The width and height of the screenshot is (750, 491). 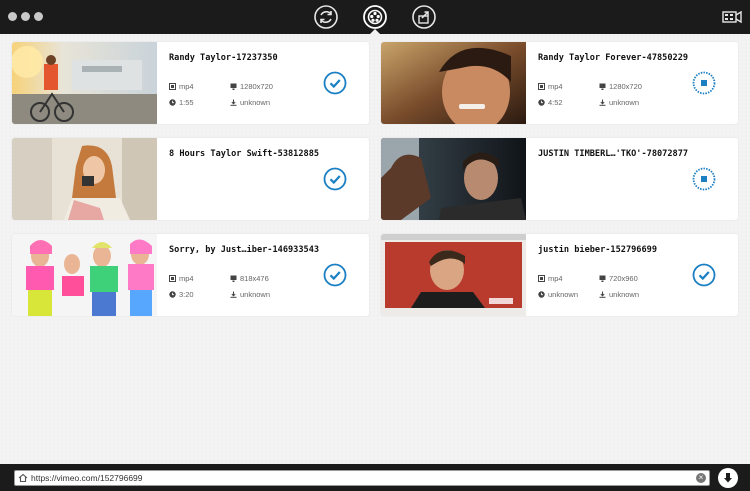 I want to click on share-icon, so click(x=424, y=17).